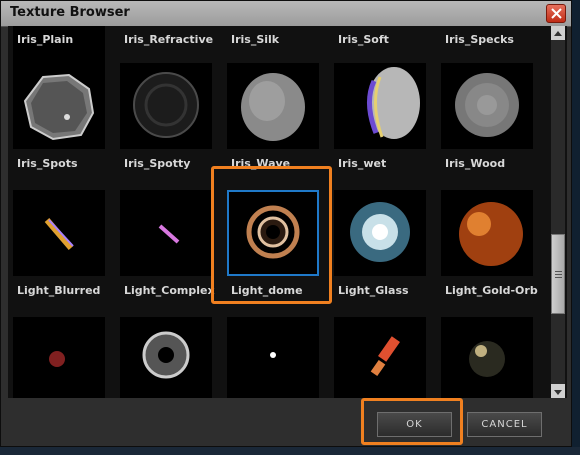  What do you see at coordinates (47, 163) in the screenshot?
I see `texture-label: Iris_Spots` at bounding box center [47, 163].